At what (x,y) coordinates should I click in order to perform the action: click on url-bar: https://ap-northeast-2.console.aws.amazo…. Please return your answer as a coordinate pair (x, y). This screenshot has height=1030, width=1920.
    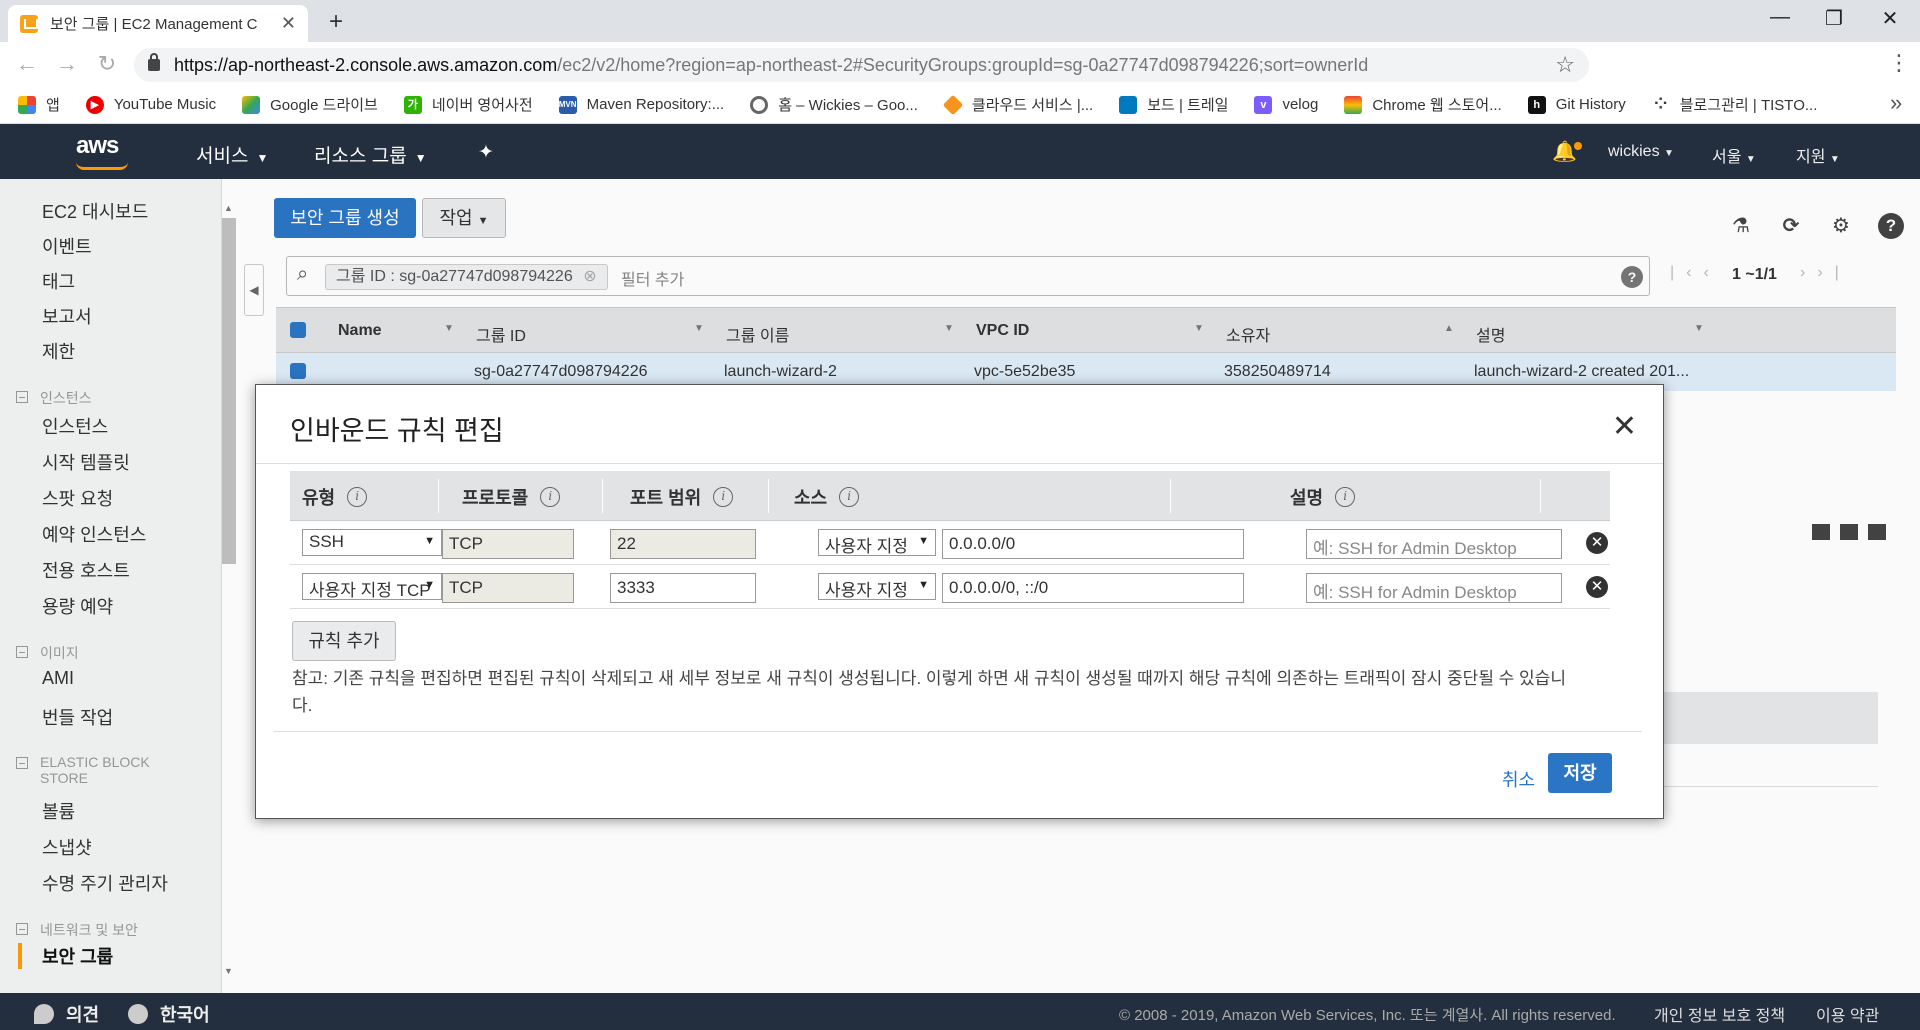
    Looking at the image, I should click on (861, 65).